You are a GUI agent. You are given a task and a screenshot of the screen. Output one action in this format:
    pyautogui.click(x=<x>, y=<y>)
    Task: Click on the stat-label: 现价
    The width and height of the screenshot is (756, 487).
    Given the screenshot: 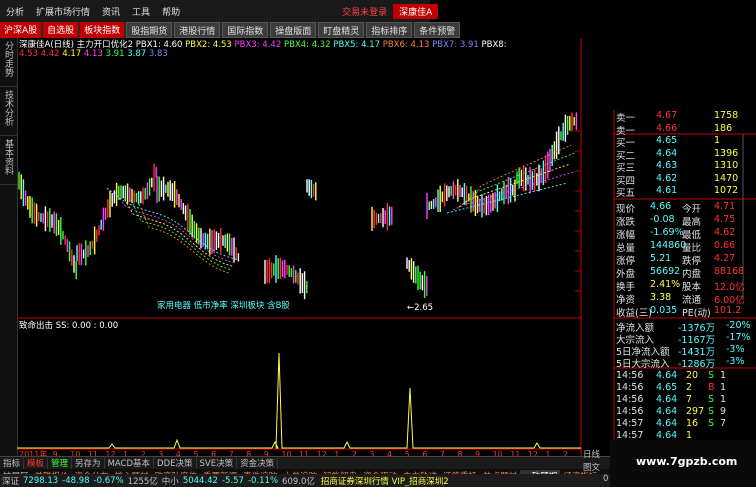 What is the action you would take?
    pyautogui.click(x=626, y=209)
    